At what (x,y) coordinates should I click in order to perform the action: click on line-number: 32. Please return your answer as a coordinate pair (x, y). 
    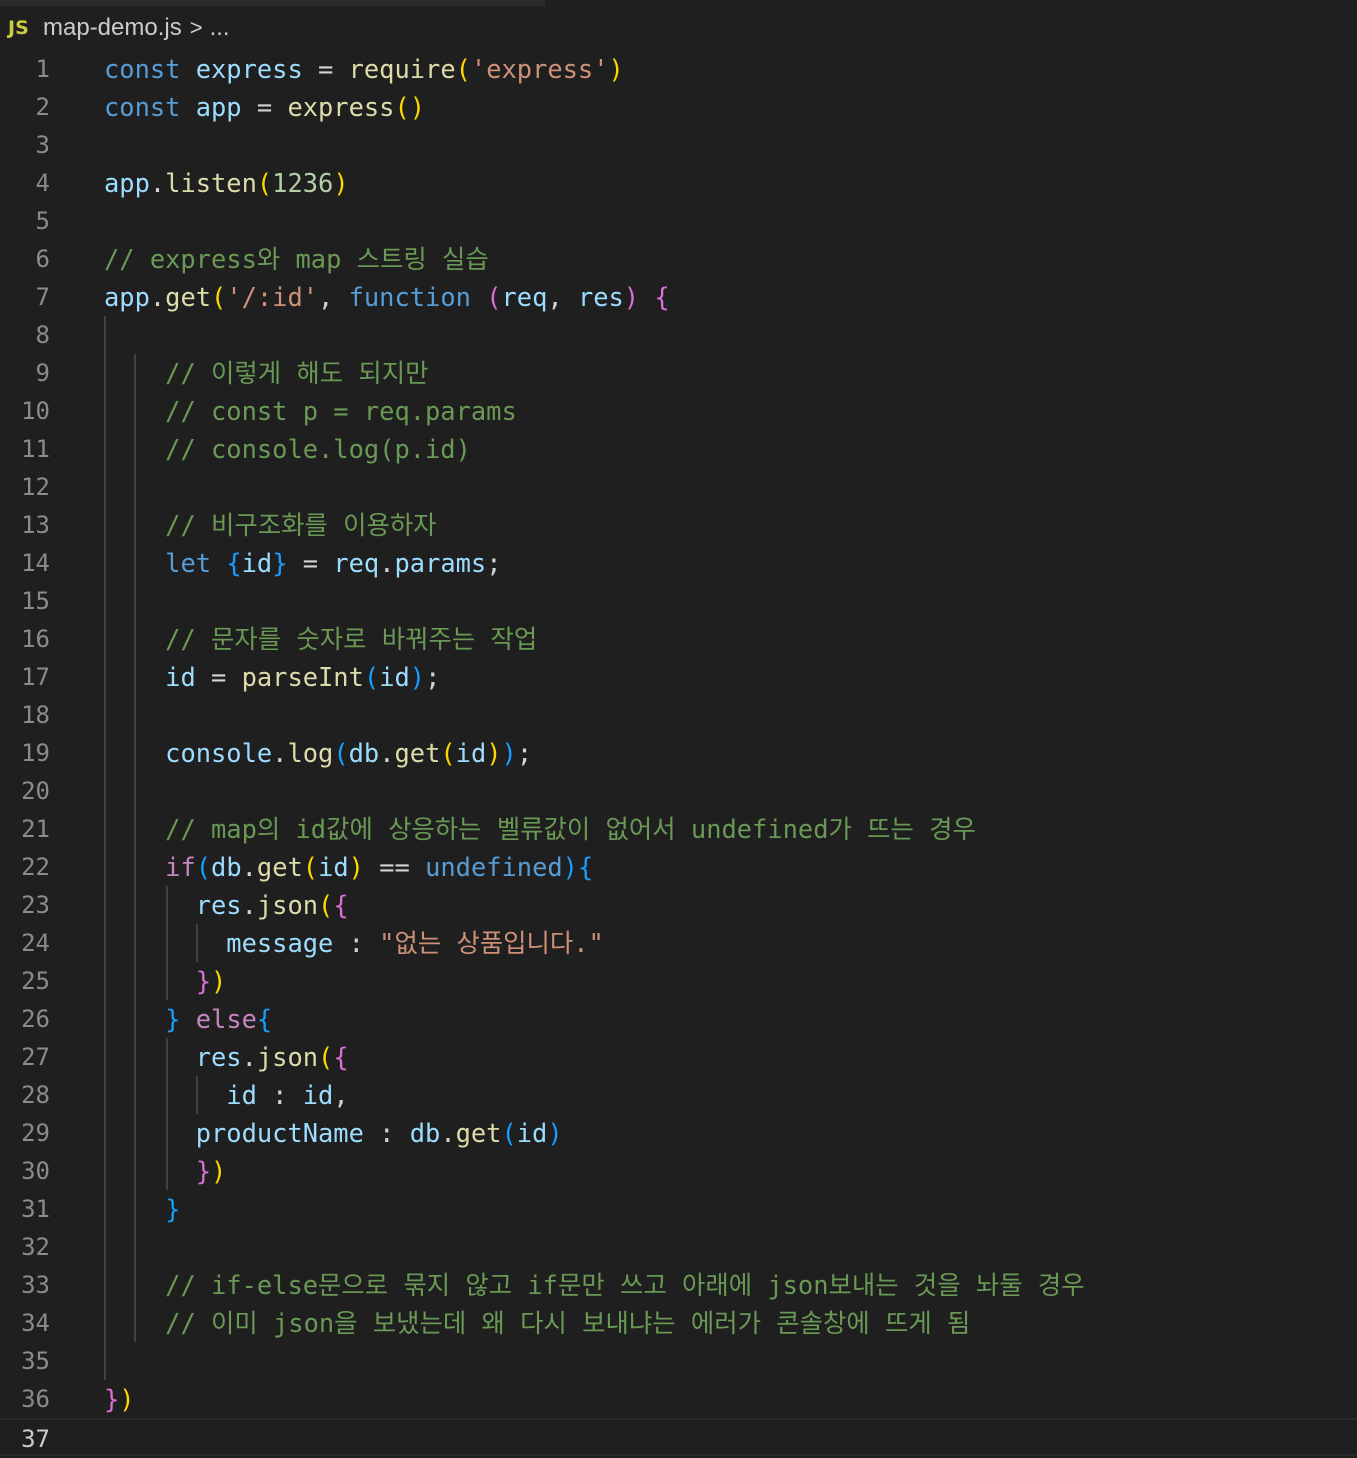
    Looking at the image, I should click on (35, 1247).